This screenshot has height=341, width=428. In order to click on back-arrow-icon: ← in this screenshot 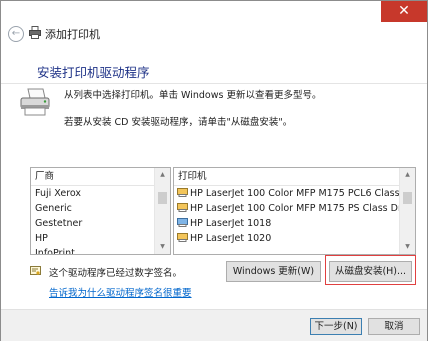, I will do `click(16, 33)`.